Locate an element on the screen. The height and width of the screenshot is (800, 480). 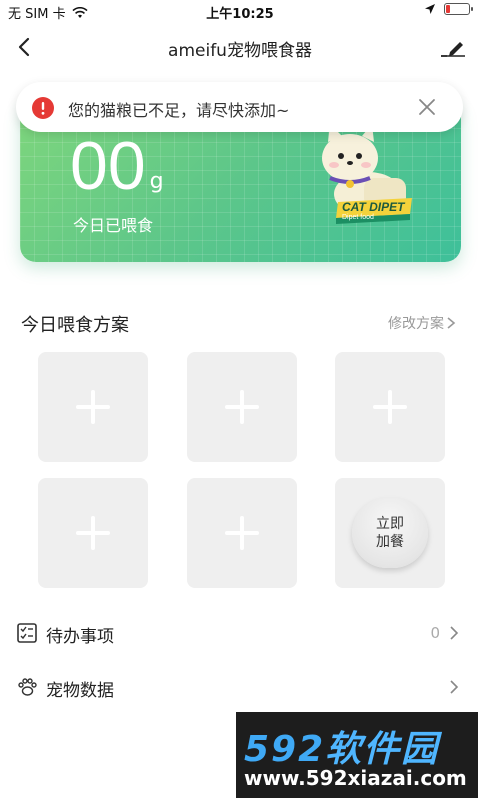
paw-icon is located at coordinates (27, 687).